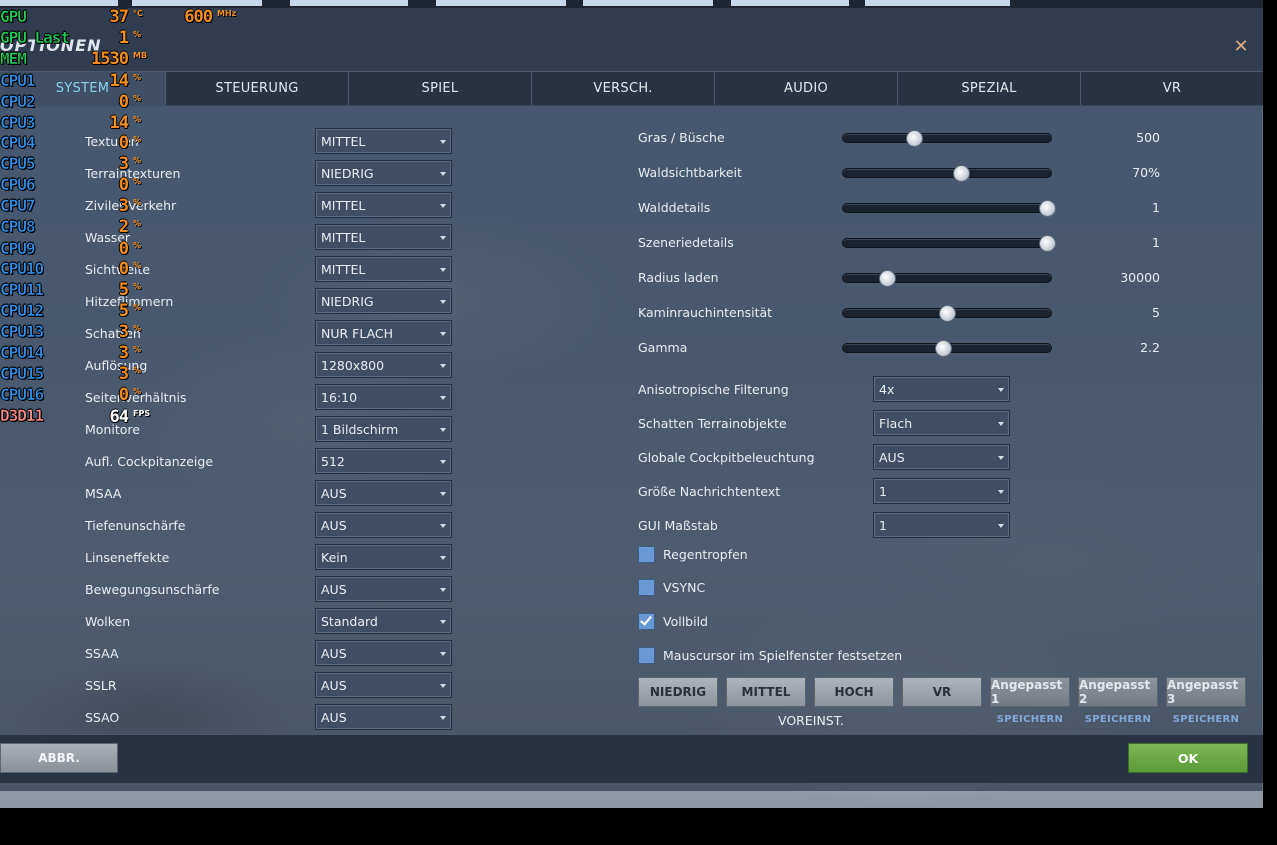  I want to click on preset-custom-1-button: Angepasst 1, so click(1030, 692).